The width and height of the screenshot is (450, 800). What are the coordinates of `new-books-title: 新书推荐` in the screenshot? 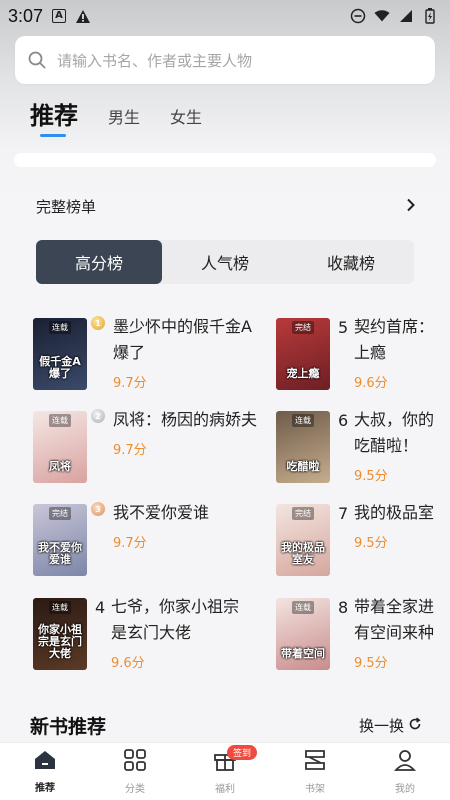 It's located at (68, 727).